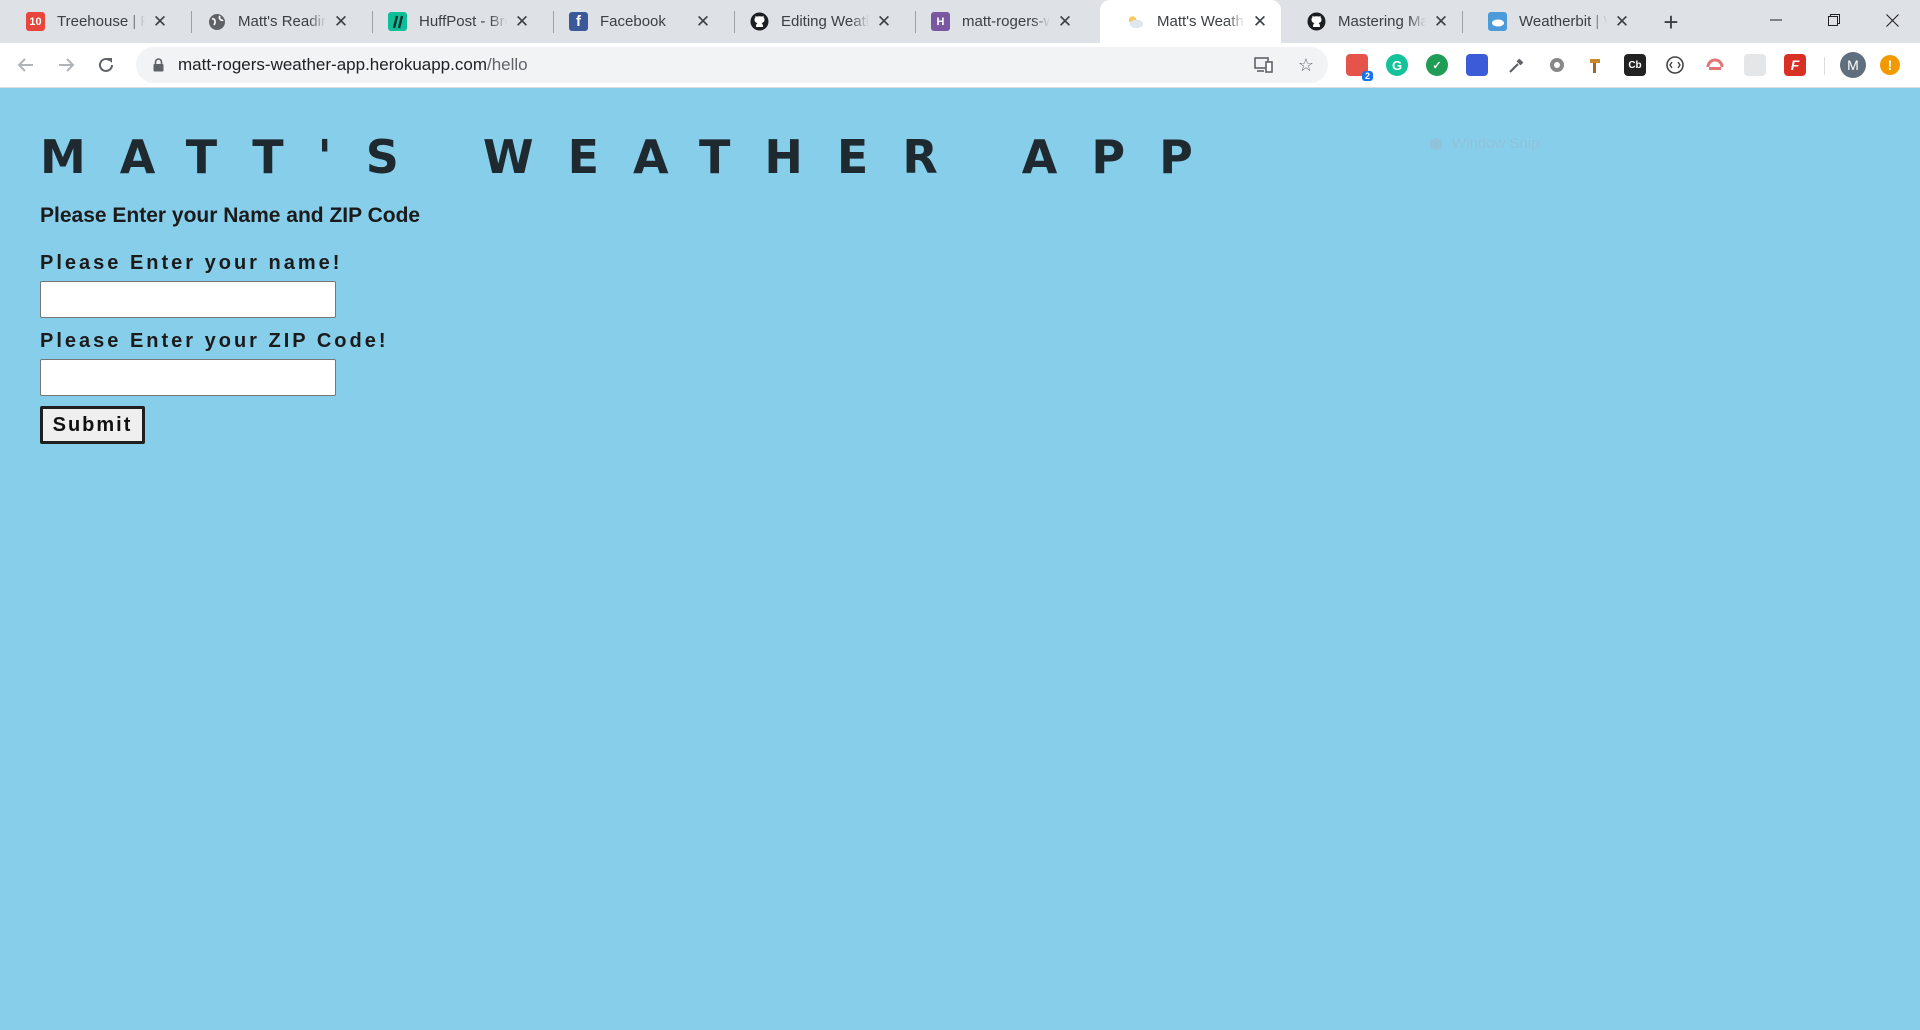  I want to click on snip-dot-icon, so click(1436, 143).